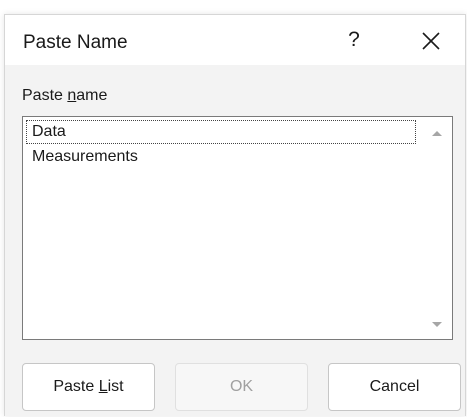  I want to click on close-button, so click(431, 41).